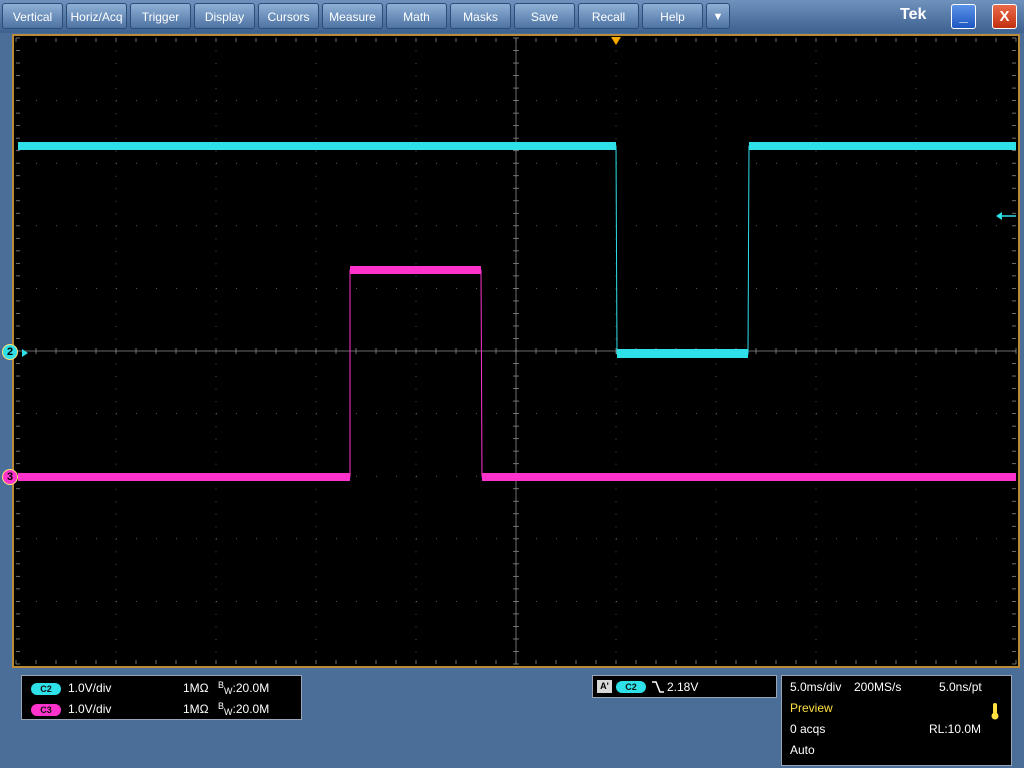 The image size is (1024, 768). I want to click on menu-trigger: Trigger, so click(160, 16).